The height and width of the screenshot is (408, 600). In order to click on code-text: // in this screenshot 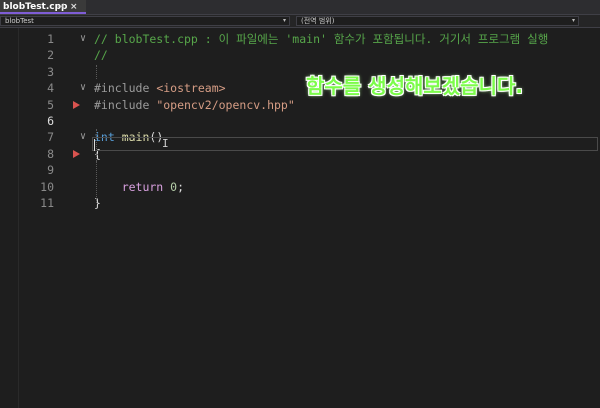, I will do `click(101, 55)`.